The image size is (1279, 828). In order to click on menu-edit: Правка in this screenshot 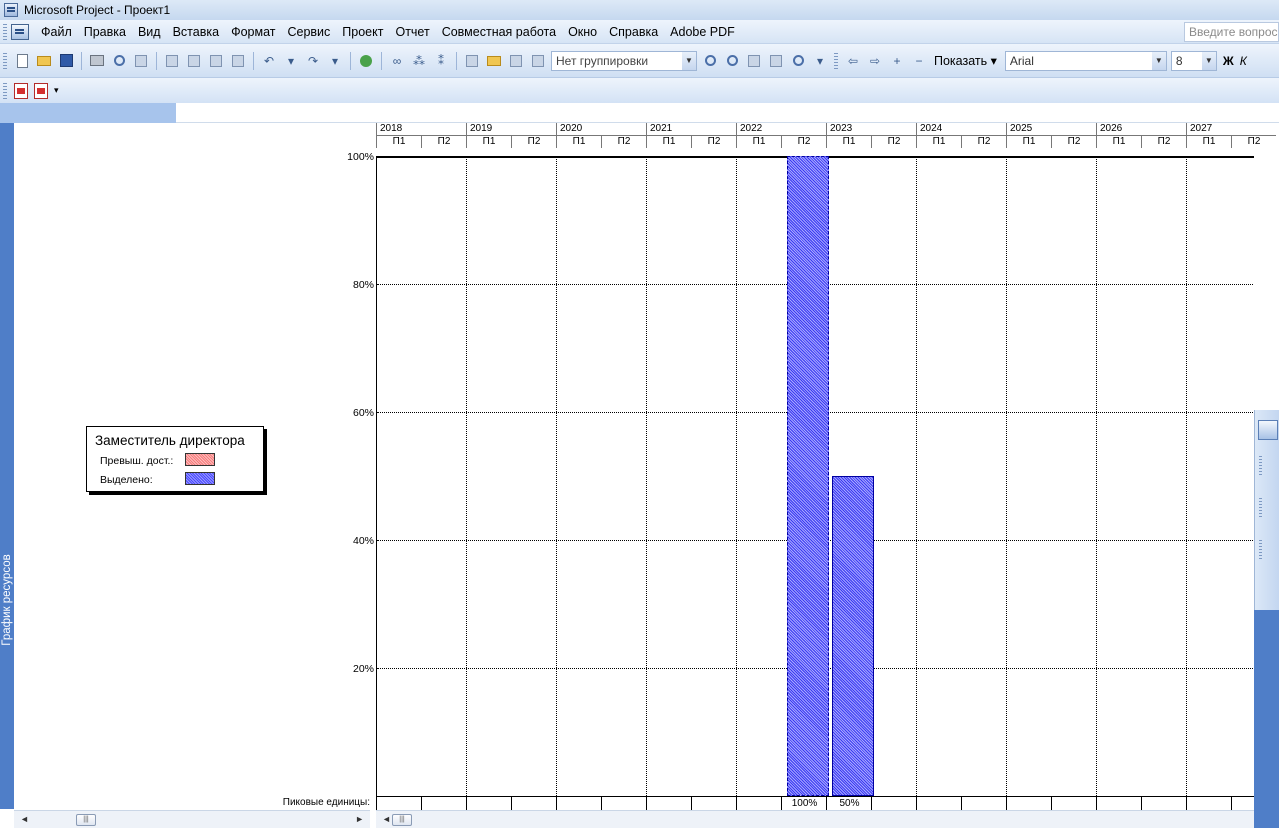, I will do `click(105, 32)`.